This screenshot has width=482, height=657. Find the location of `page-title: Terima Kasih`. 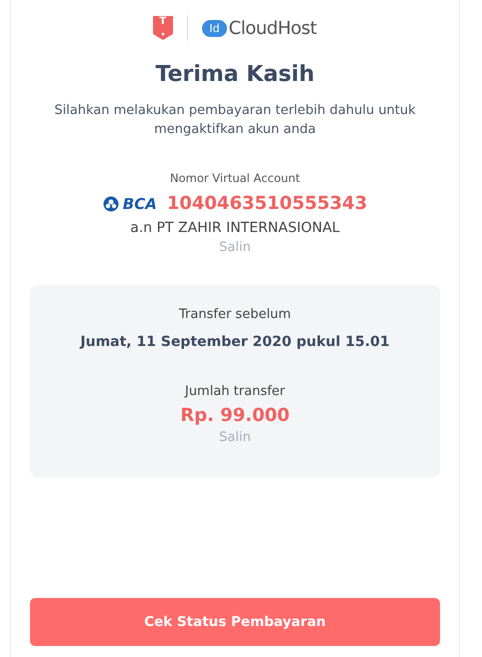

page-title: Terima Kasih is located at coordinates (235, 74).